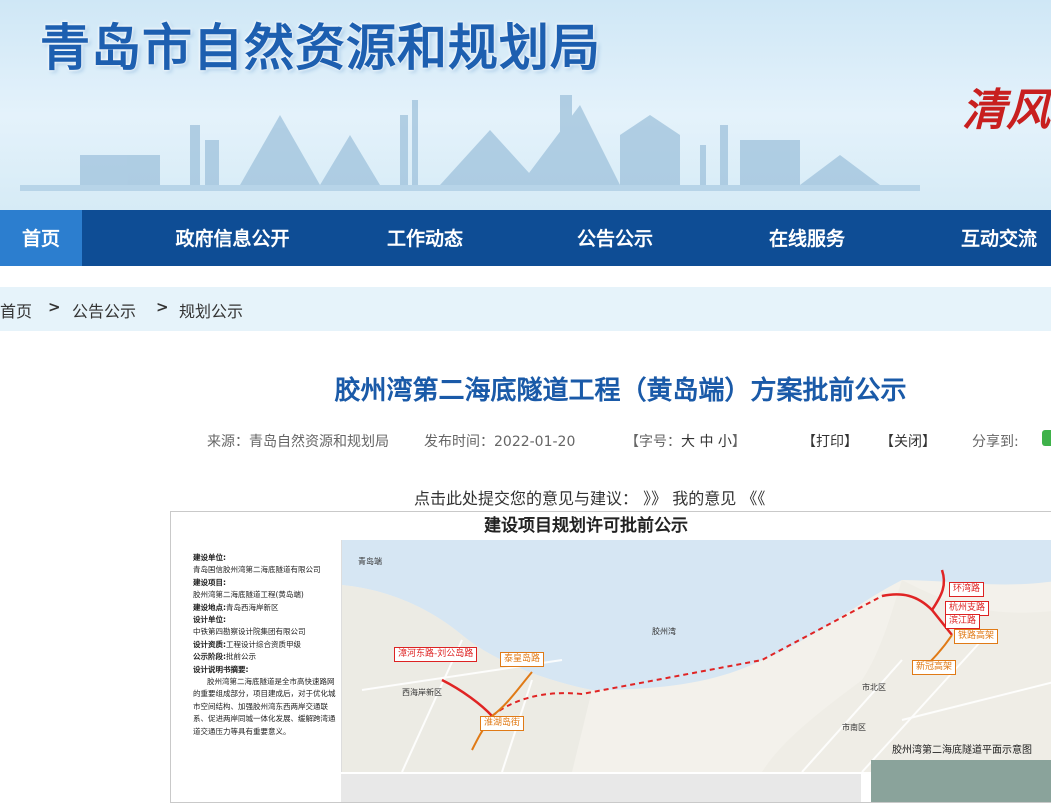 This screenshot has height=803, width=1051. What do you see at coordinates (298, 442) in the screenshot?
I see `article-source: 来源：青岛自然资源和规划局` at bounding box center [298, 442].